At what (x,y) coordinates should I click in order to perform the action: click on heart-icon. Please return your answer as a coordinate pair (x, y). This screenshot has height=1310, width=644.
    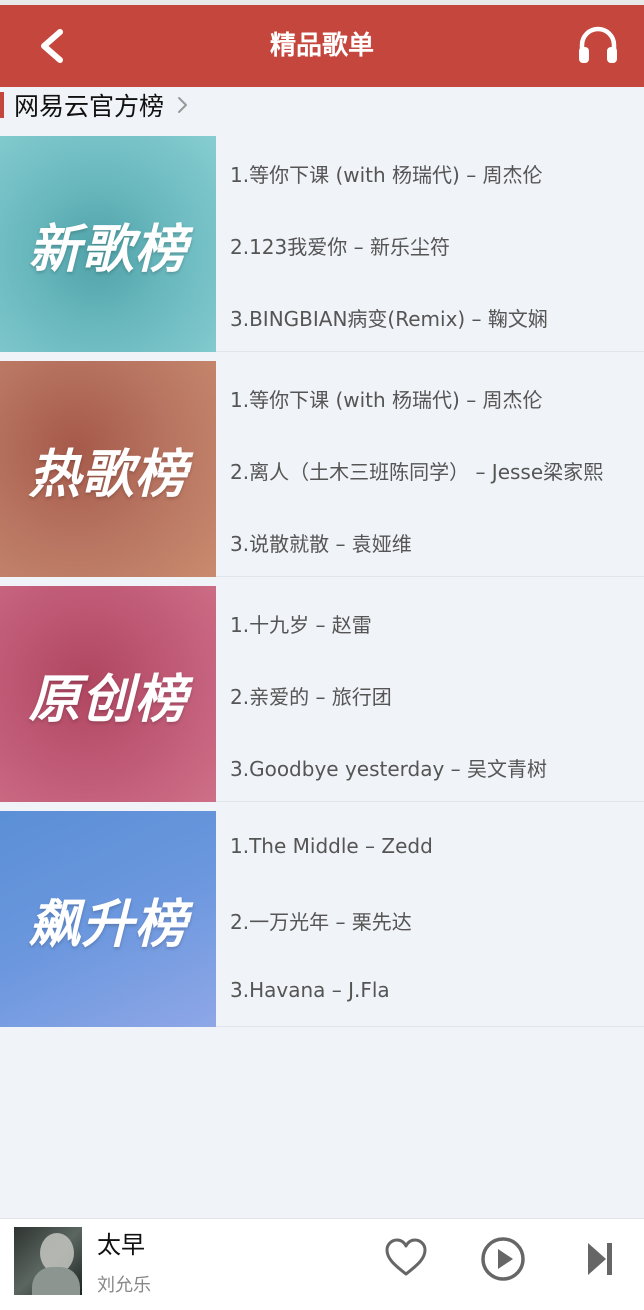
    Looking at the image, I should click on (406, 1257).